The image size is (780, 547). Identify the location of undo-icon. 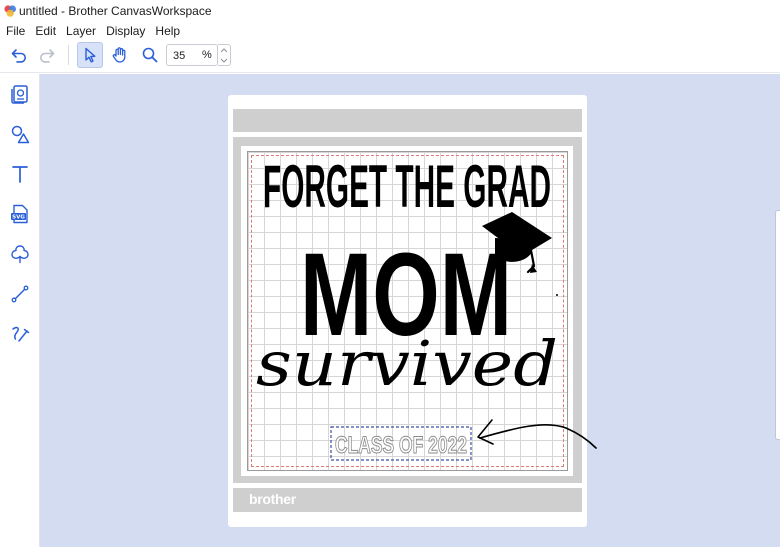
(18, 56).